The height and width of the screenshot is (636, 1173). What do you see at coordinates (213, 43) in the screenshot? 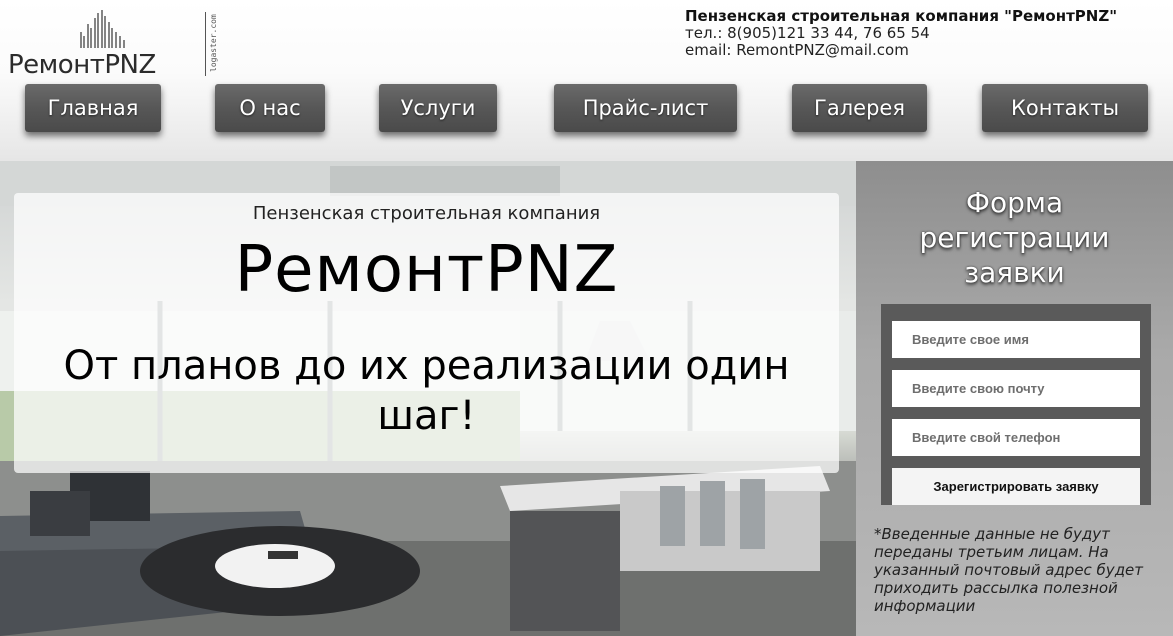
I see `logo-watermark: logaster.com` at bounding box center [213, 43].